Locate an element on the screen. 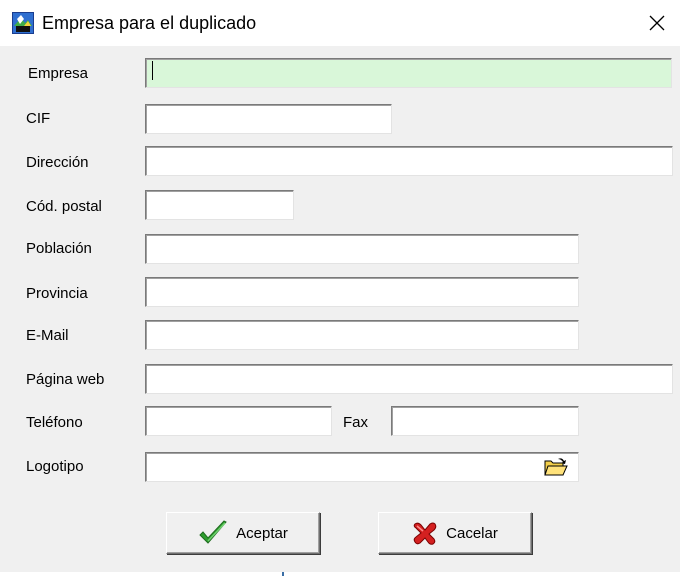 Image resolution: width=680 pixels, height=576 pixels. cod-postal-label: Cód. postal is located at coordinates (64, 206).